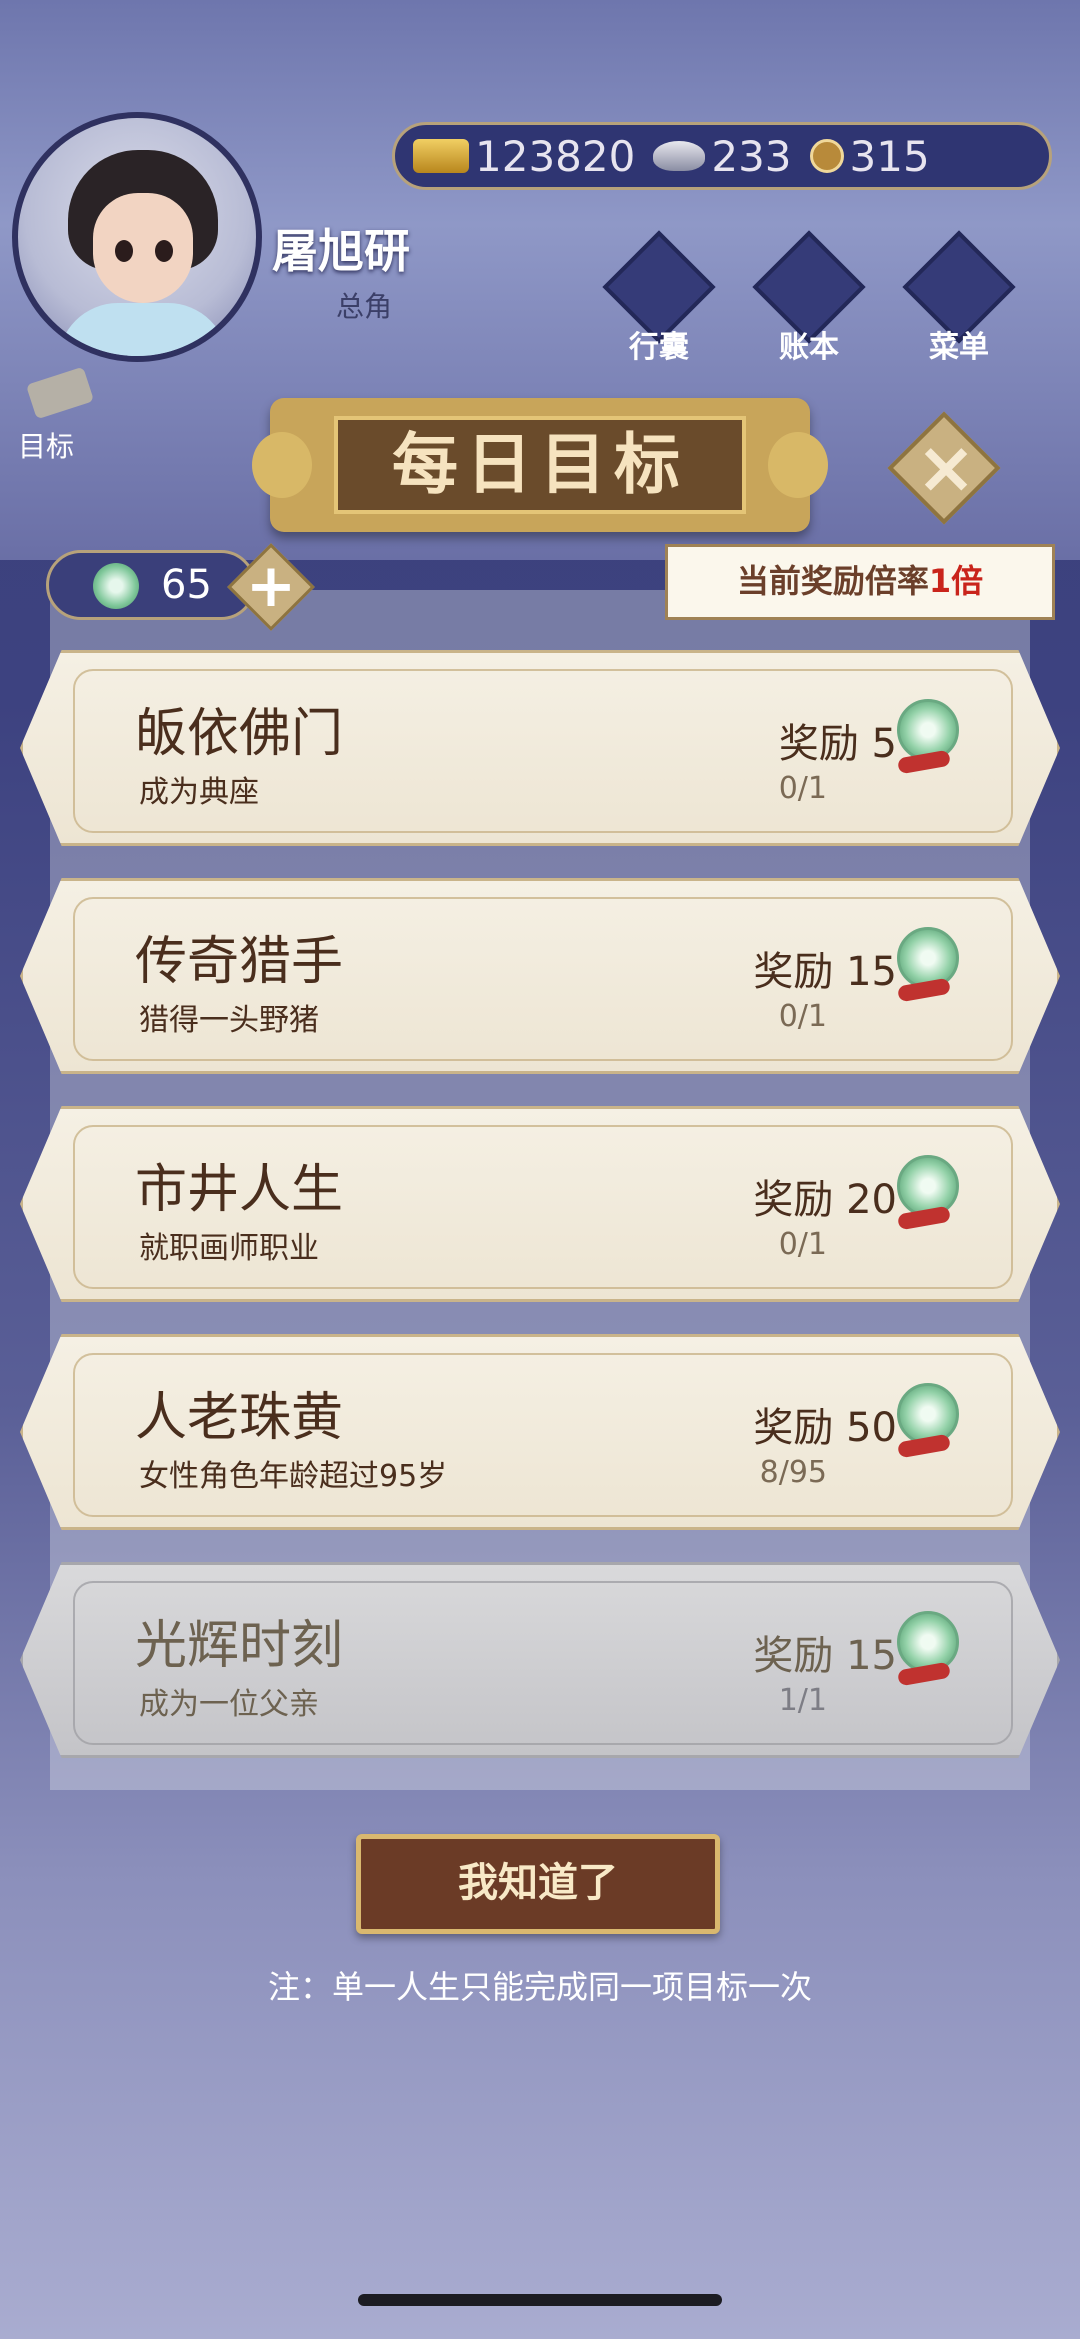  Describe the element at coordinates (540, 976) in the screenshot. I see `goal-card: 传奇猎手 猎得一头野猪 奖励 15 0/1` at that location.